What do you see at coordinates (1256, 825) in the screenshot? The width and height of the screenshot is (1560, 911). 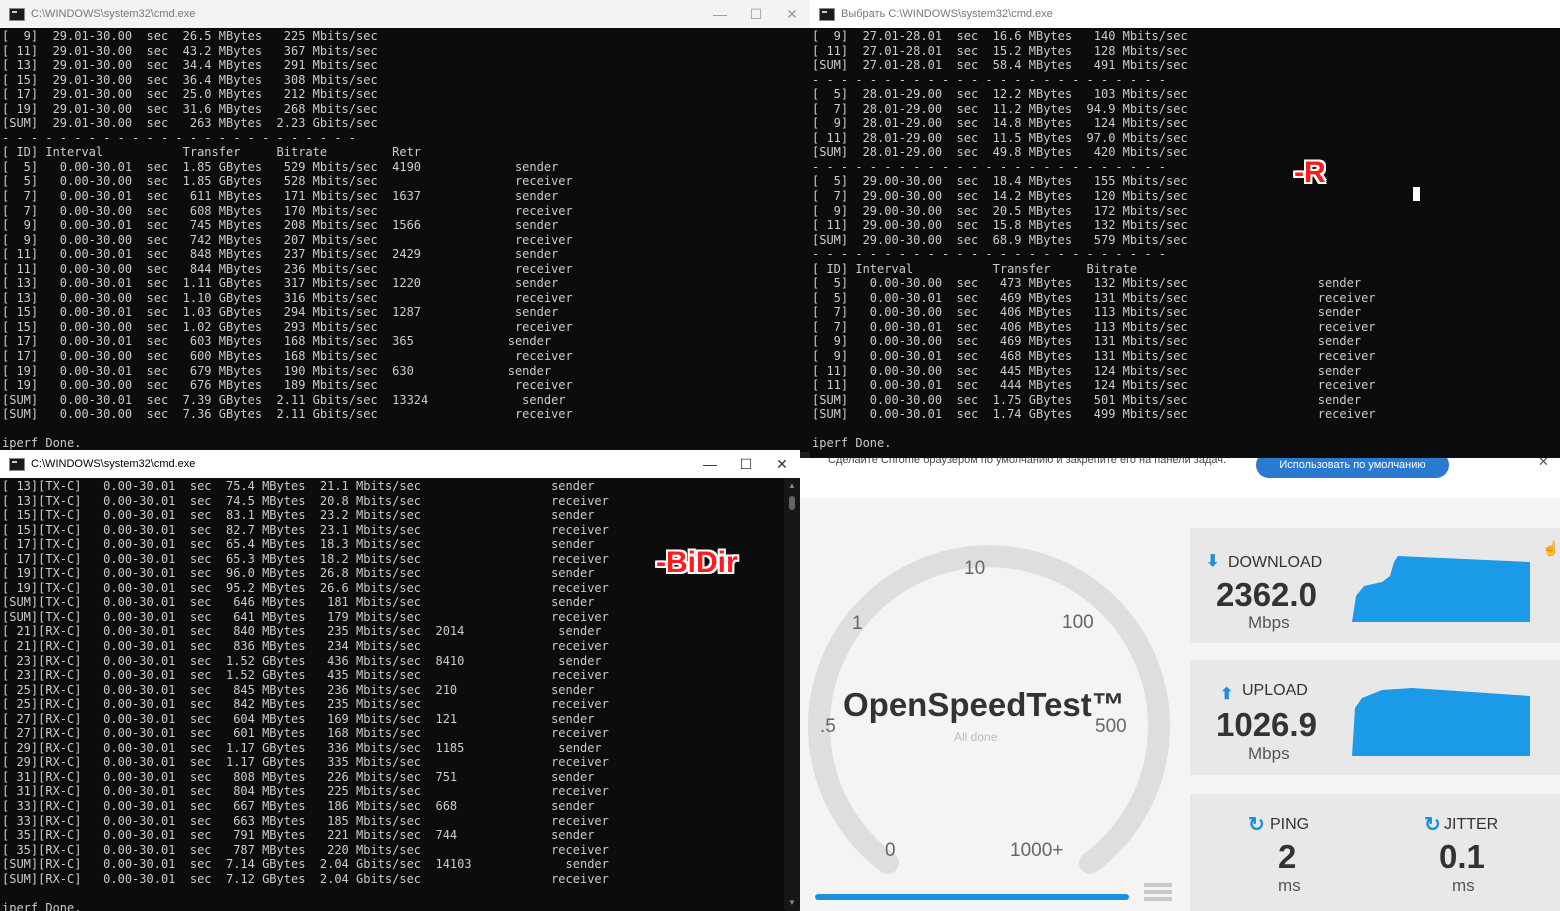 I see `ping-refresh-icon: ↻` at bounding box center [1256, 825].